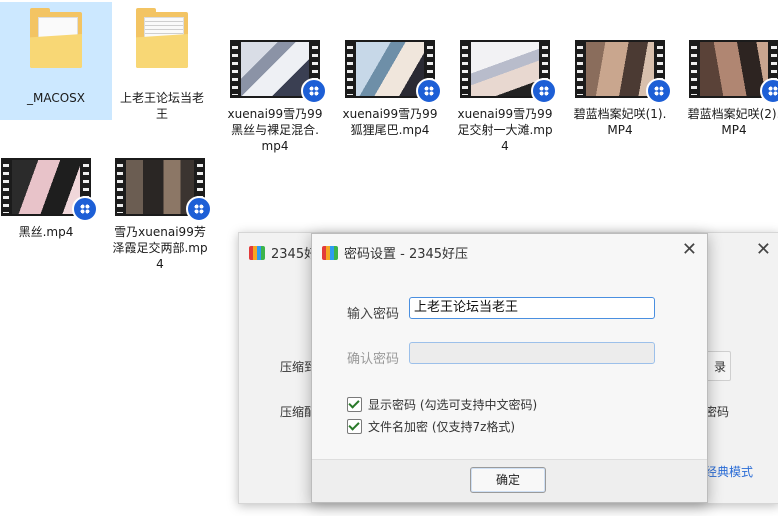  What do you see at coordinates (373, 314) in the screenshot?
I see `password-label: 输入密码` at bounding box center [373, 314].